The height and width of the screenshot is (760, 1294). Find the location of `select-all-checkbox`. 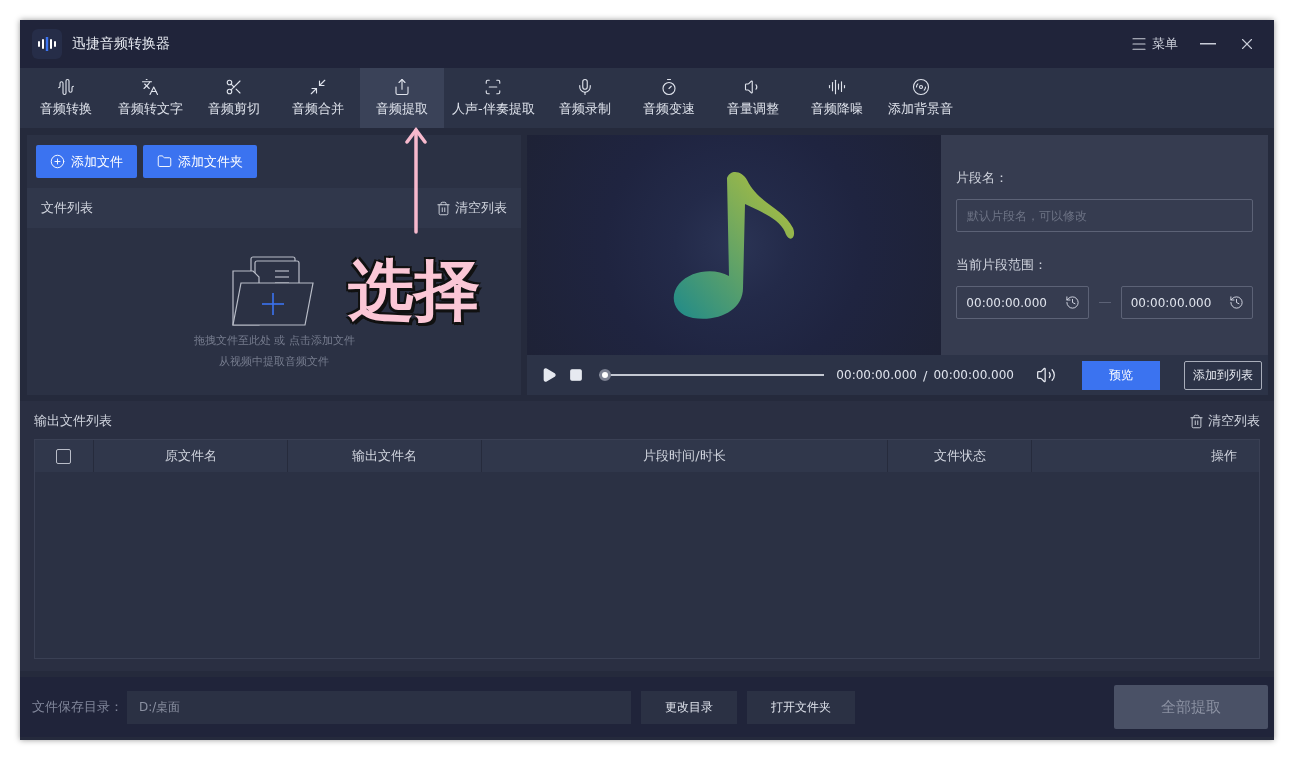

select-all-checkbox is located at coordinates (63, 456).